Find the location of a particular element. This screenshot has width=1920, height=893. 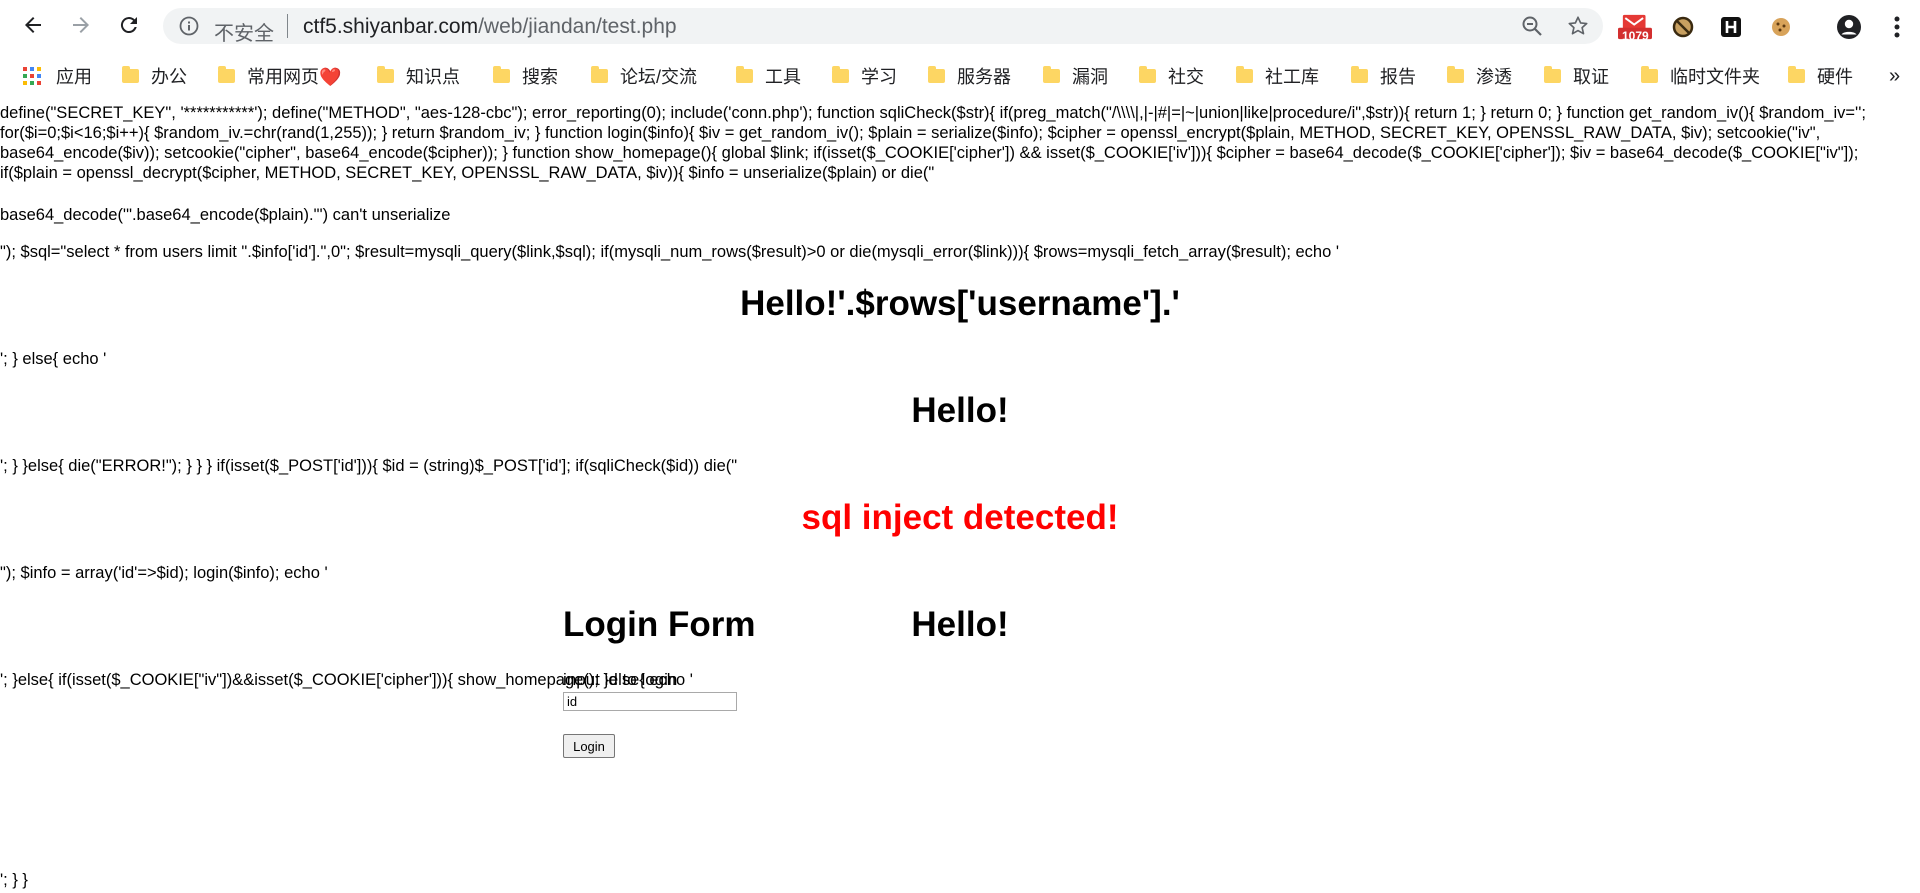

forward-button is located at coordinates (81, 25).